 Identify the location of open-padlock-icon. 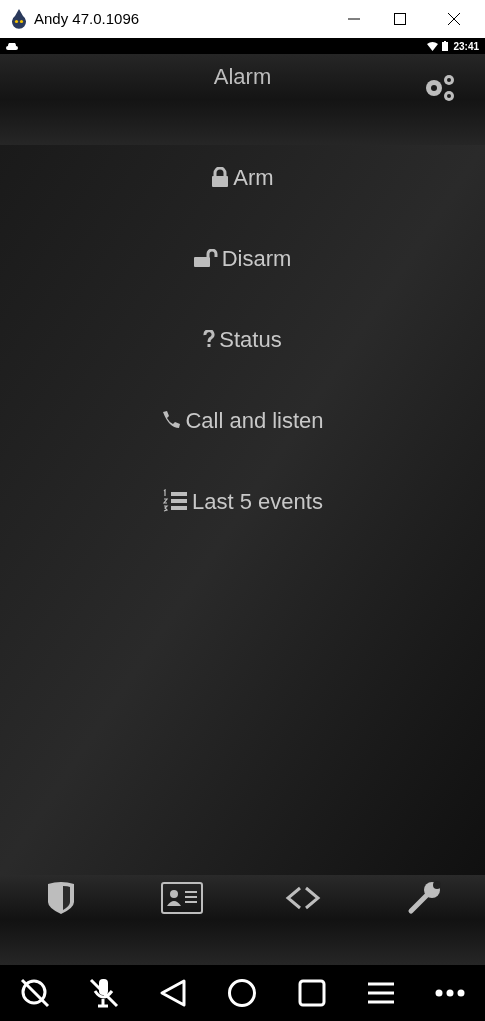
(205, 258).